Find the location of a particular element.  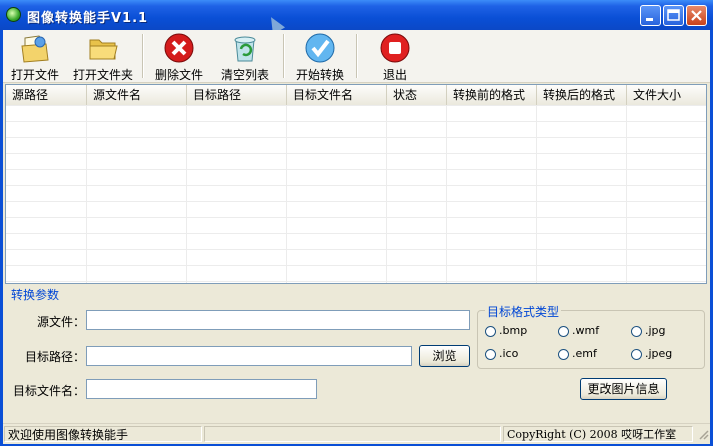

target-name-input is located at coordinates (201, 389).